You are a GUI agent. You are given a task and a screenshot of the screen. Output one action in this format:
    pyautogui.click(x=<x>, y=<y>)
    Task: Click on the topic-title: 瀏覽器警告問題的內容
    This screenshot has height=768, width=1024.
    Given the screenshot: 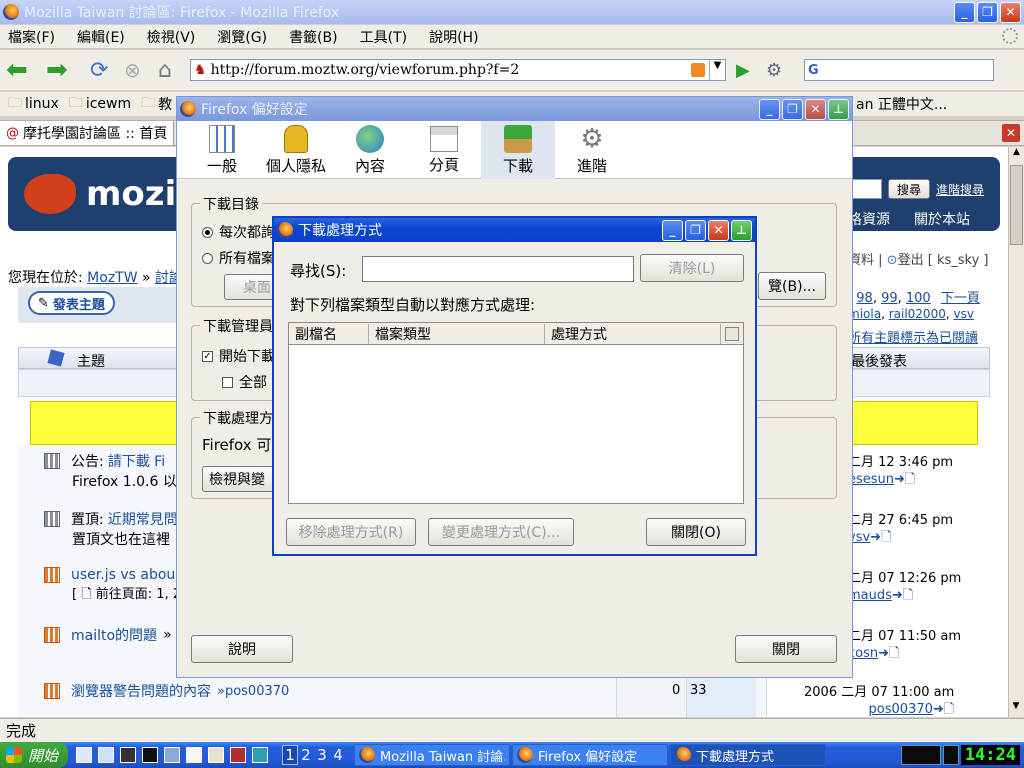 What is the action you would take?
    pyautogui.click(x=141, y=691)
    